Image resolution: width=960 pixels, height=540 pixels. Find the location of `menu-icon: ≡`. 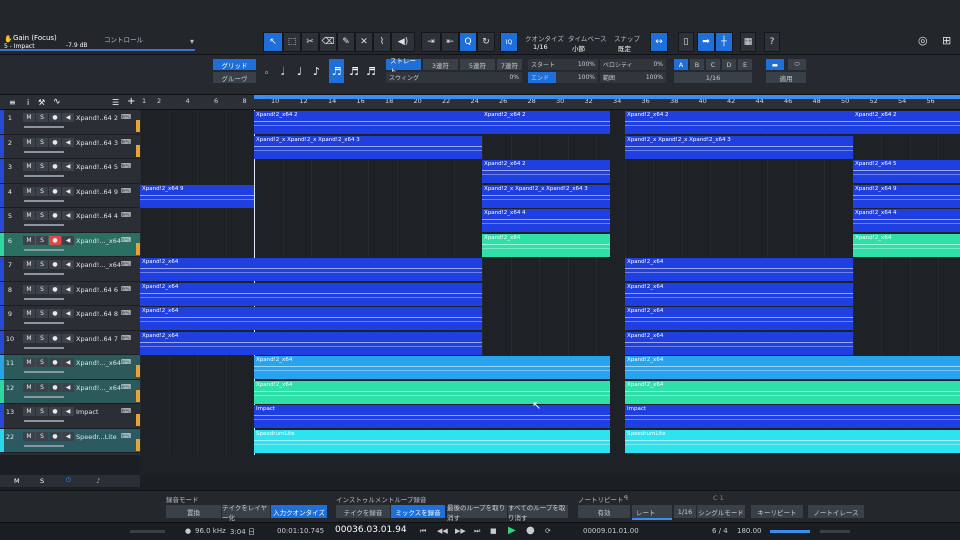

menu-icon: ≡ is located at coordinates (12, 102).